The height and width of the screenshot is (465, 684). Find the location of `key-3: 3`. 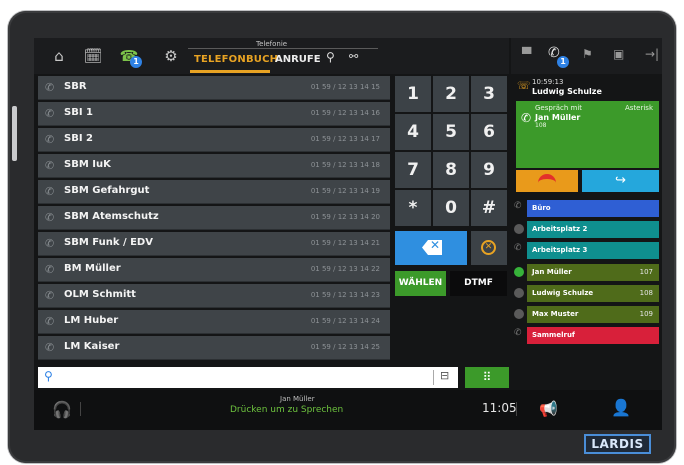

key-3: 3 is located at coordinates (489, 94).